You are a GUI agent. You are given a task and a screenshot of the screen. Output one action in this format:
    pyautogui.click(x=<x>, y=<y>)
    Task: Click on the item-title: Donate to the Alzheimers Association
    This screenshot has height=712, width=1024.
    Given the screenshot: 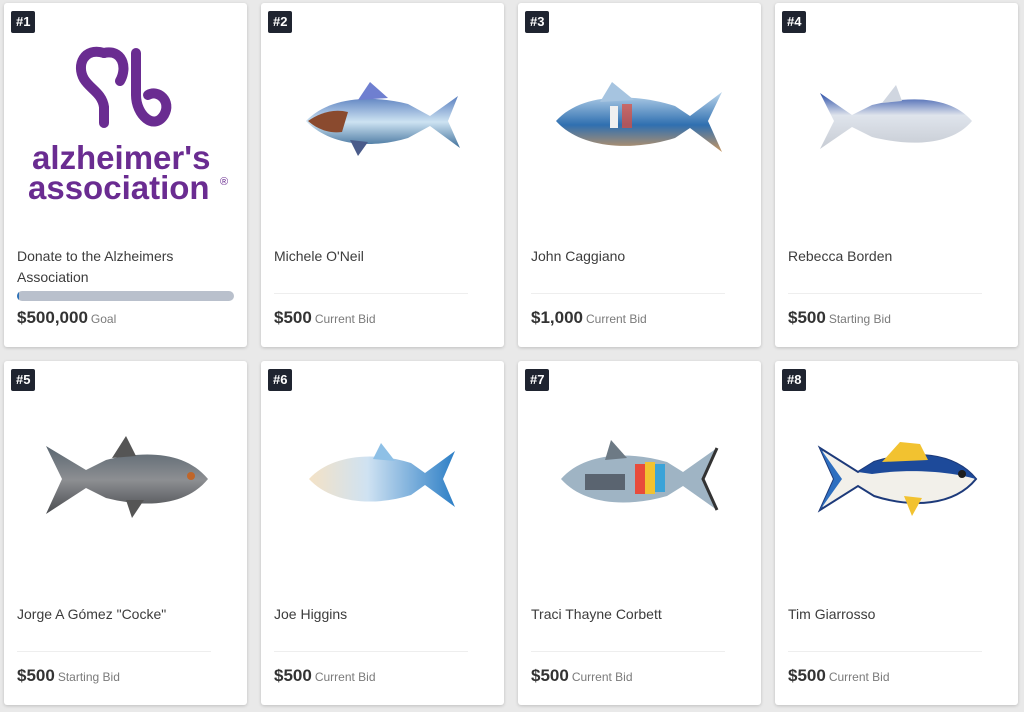 What is the action you would take?
    pyautogui.click(x=125, y=267)
    